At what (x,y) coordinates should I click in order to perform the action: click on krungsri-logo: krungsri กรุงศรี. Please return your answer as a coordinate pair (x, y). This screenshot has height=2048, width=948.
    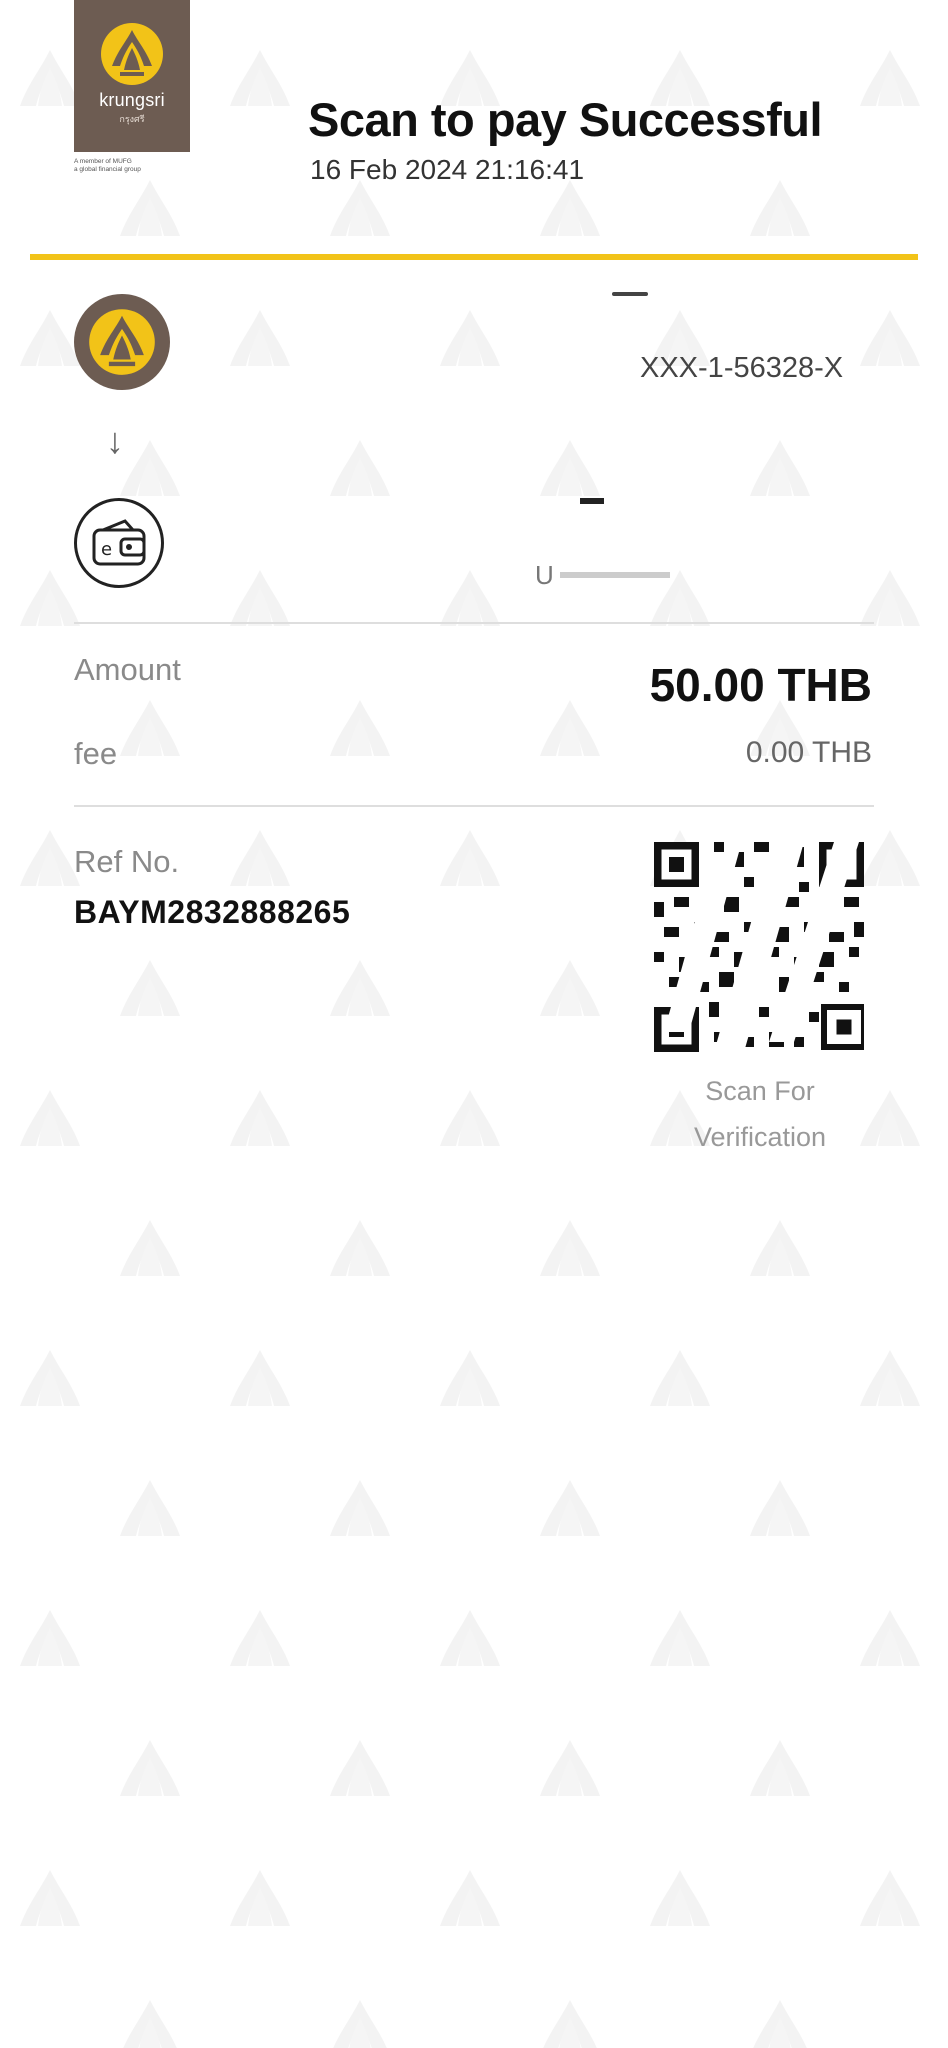
    Looking at the image, I should click on (132, 76).